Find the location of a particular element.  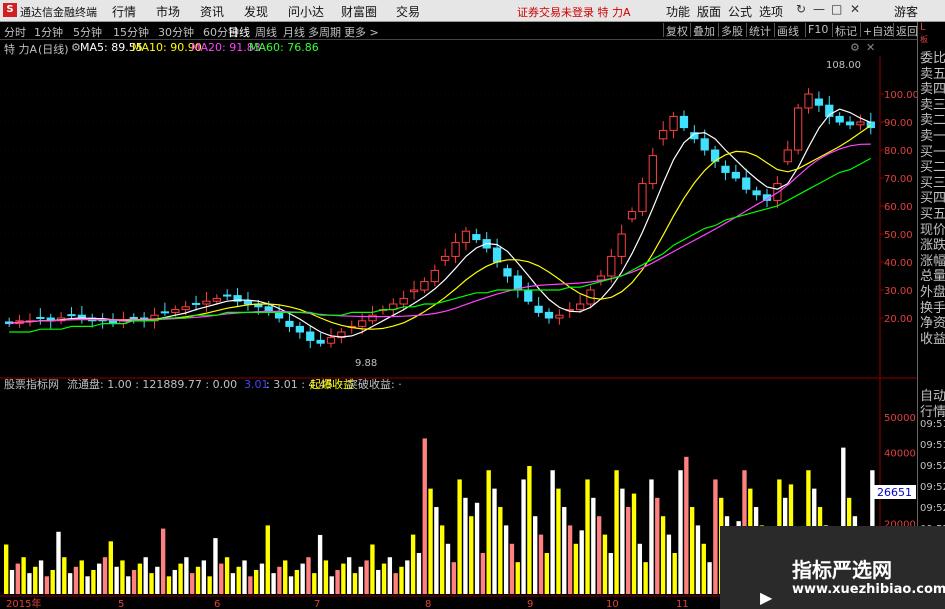

period-30min: 30分钟 is located at coordinates (176, 32).